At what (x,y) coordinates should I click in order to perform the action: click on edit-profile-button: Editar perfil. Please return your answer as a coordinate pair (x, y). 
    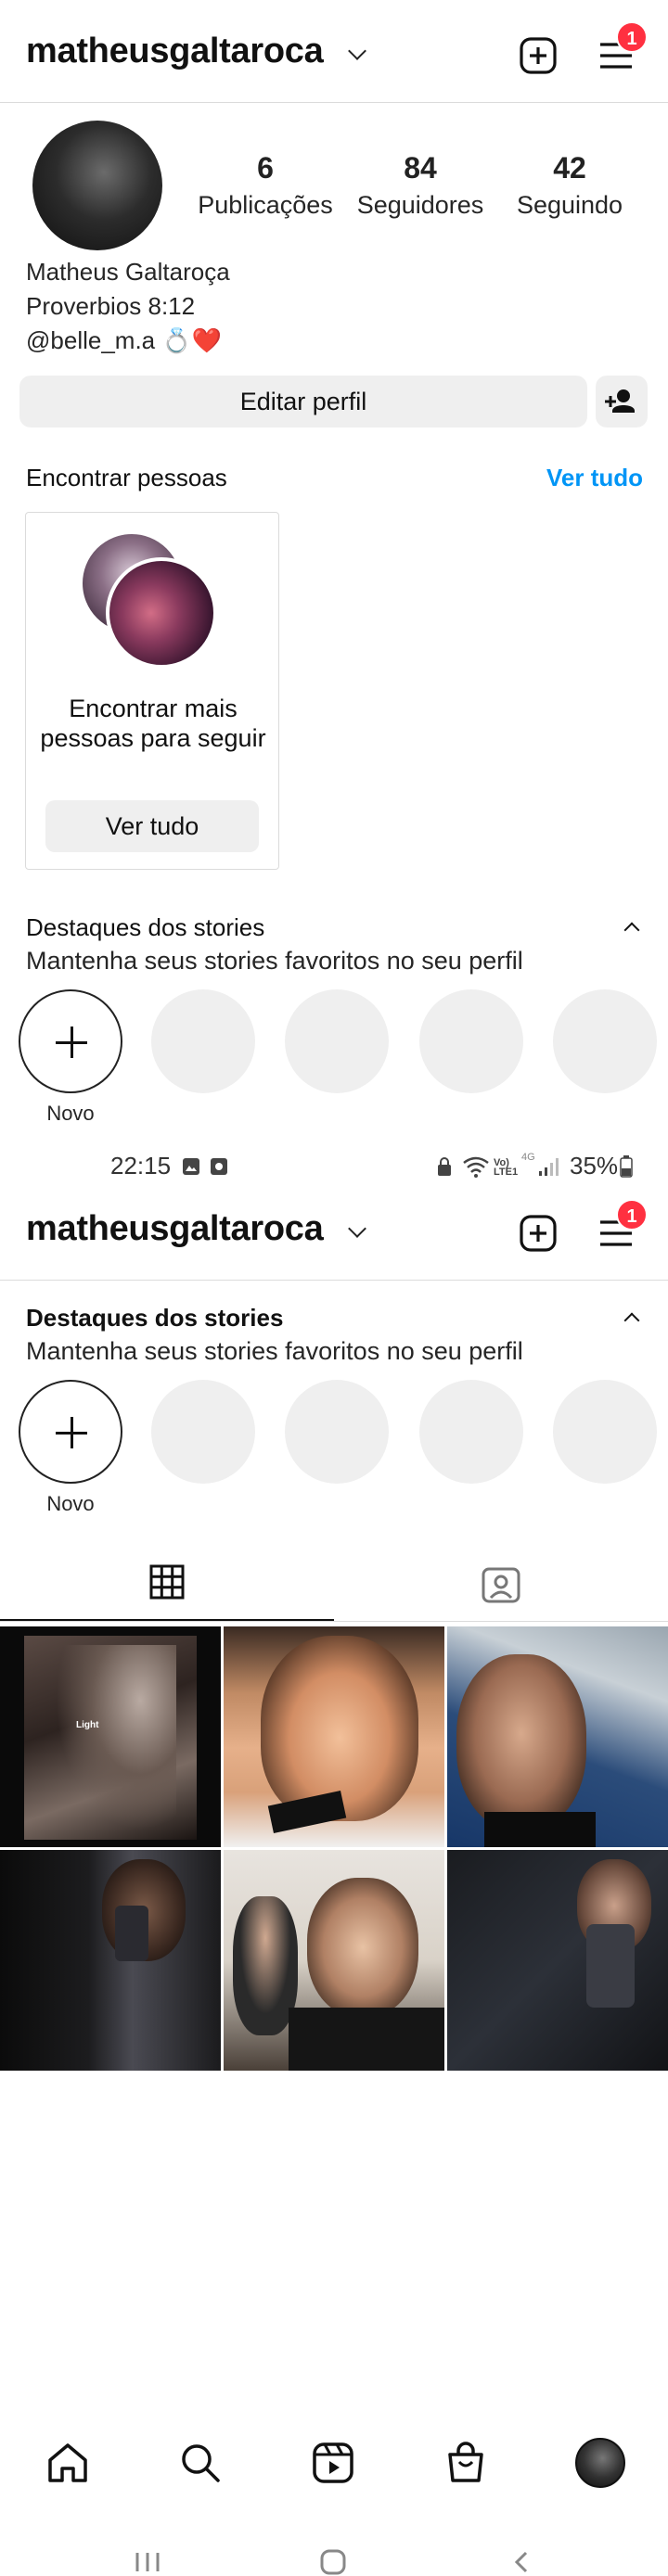
    Looking at the image, I should click on (303, 401).